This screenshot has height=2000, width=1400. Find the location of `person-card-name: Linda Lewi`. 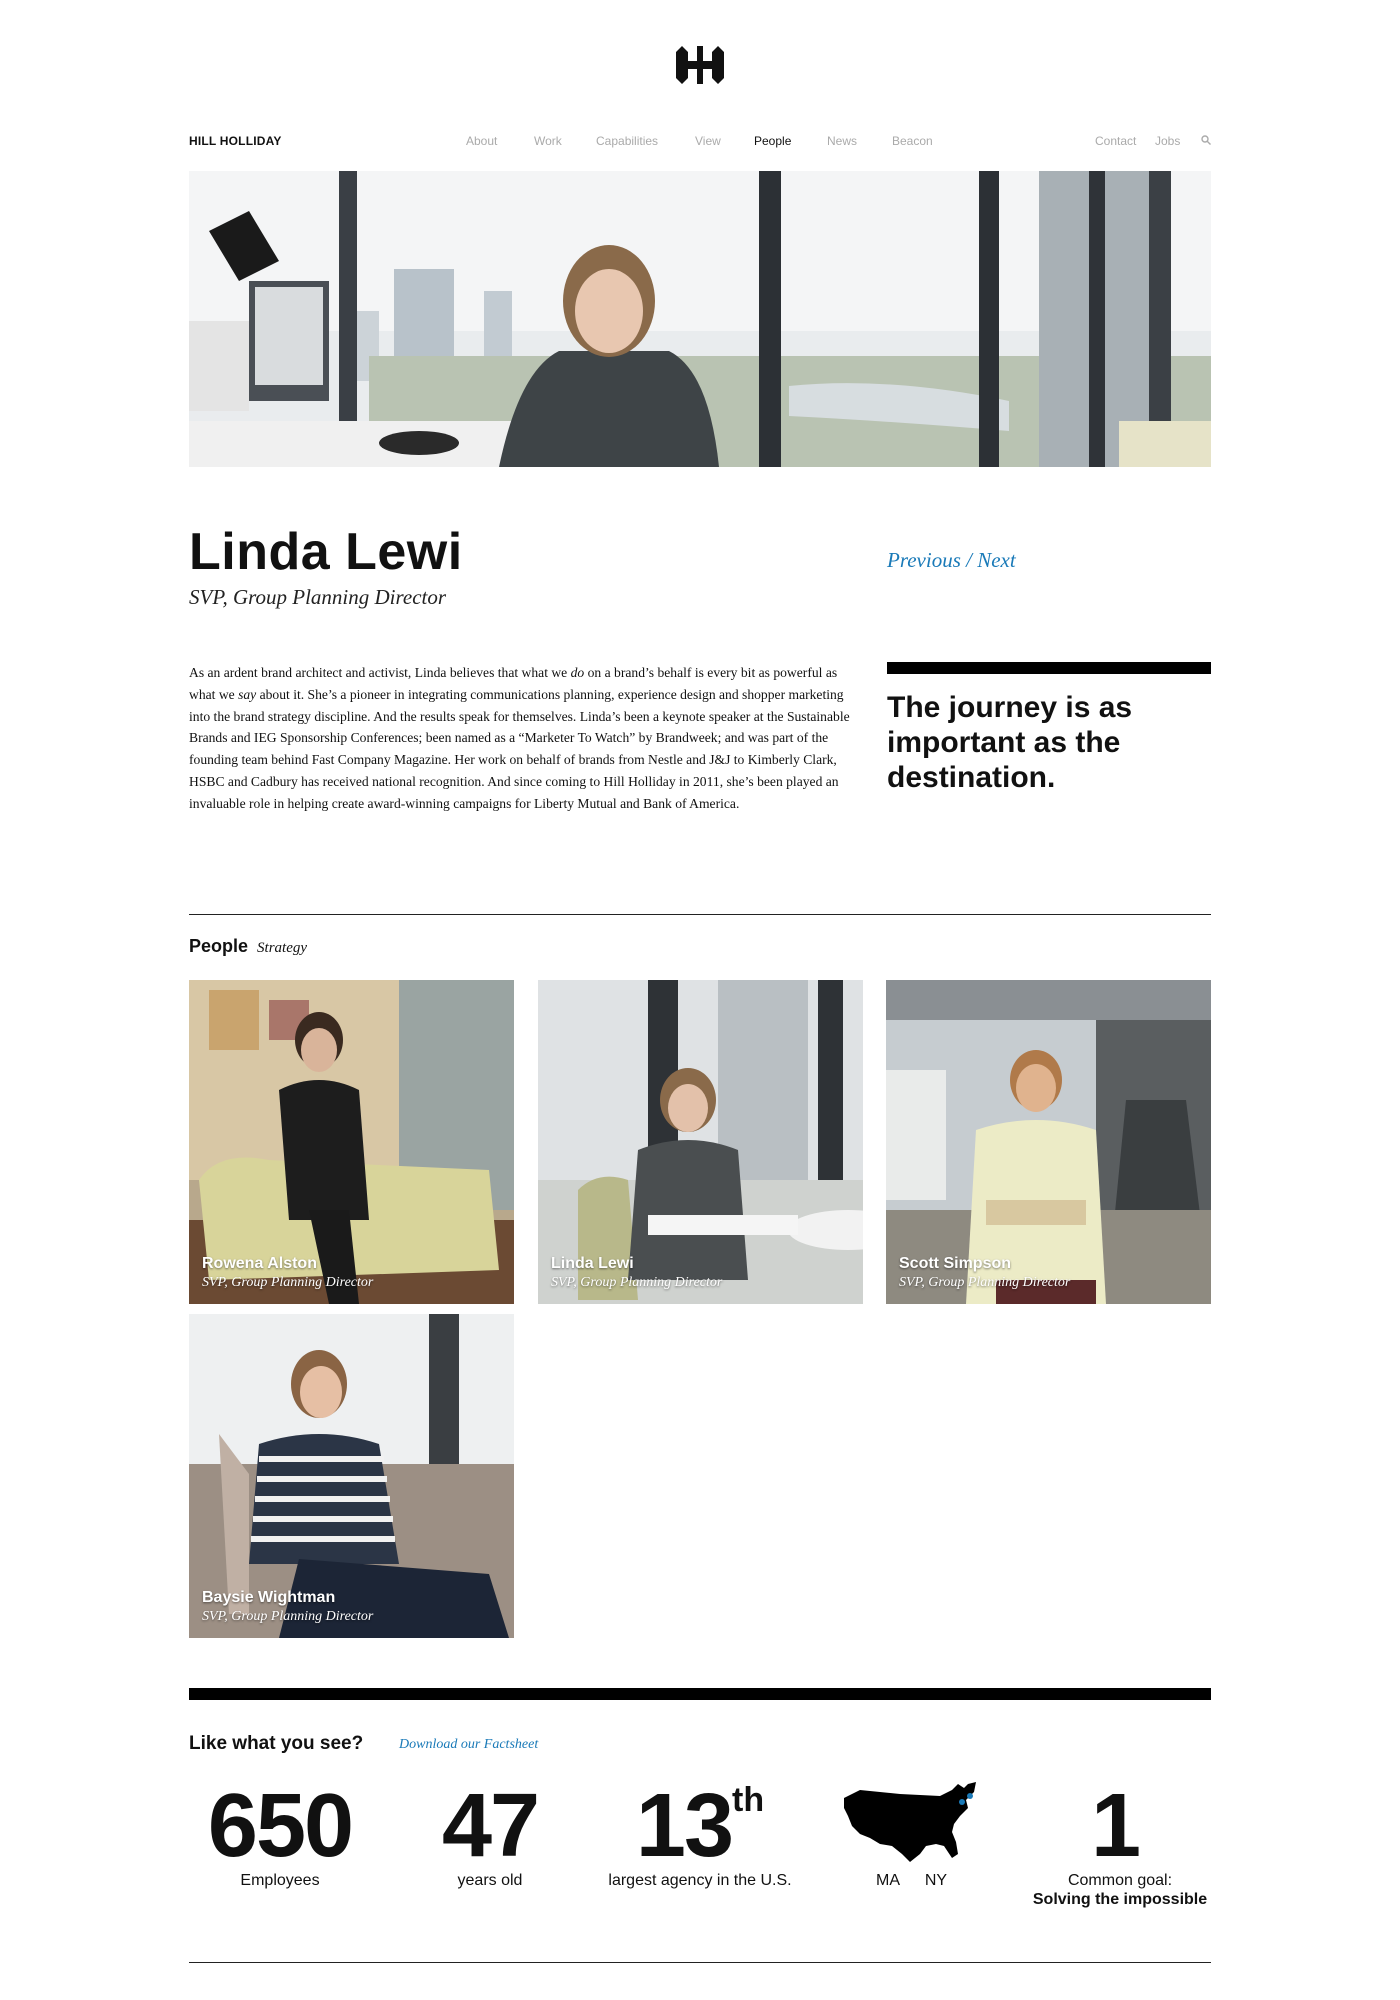

person-card-name: Linda Lewi is located at coordinates (592, 1263).